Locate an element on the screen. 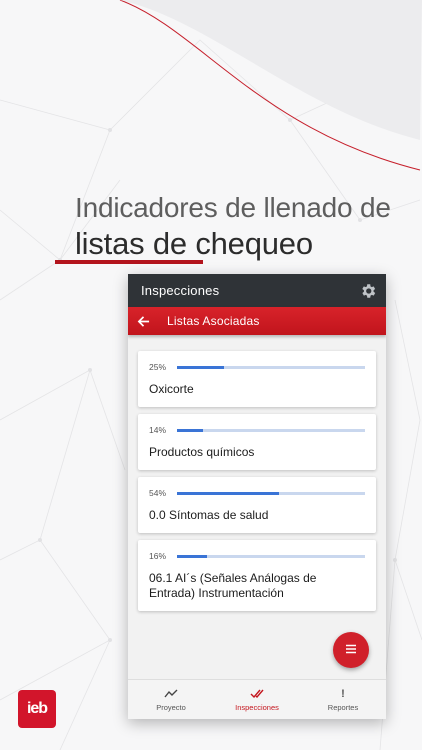  exclamation-icon: ! is located at coordinates (343, 693).